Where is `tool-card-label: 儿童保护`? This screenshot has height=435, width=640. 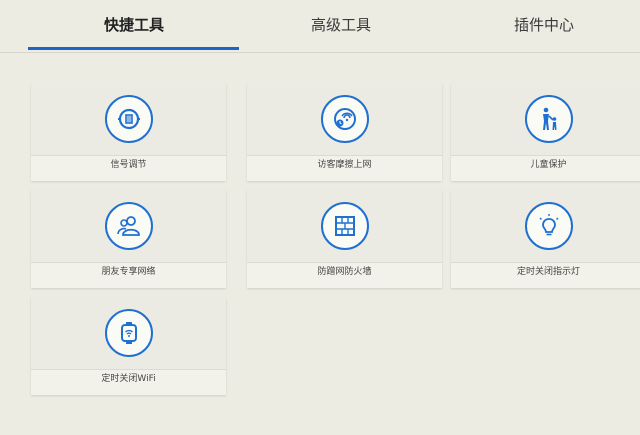 tool-card-label: 儿童保护 is located at coordinates (548, 165).